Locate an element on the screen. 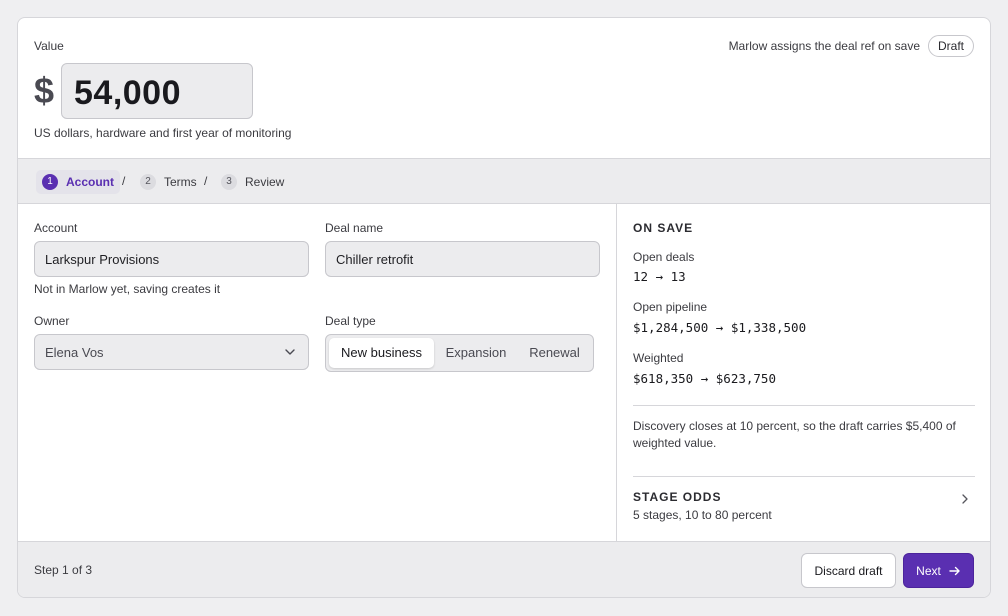  next-button: Next is located at coordinates (938, 570).